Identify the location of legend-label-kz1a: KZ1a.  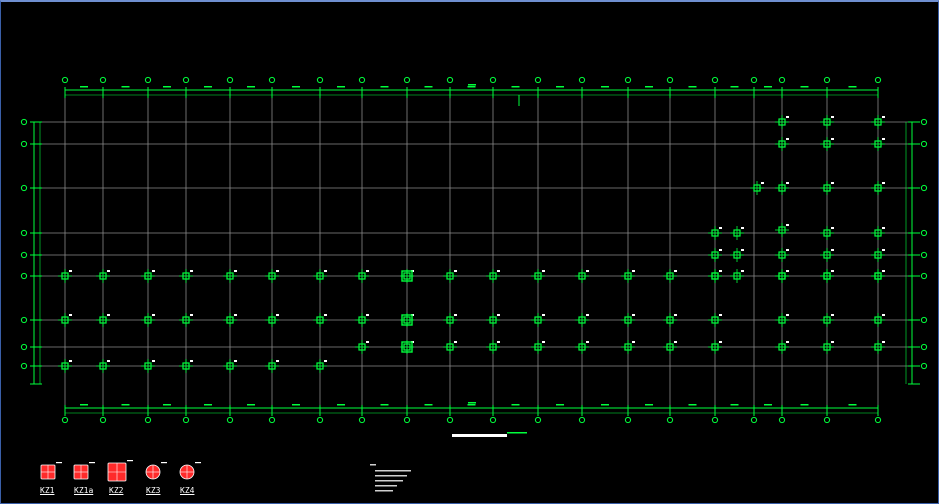
(84, 490).